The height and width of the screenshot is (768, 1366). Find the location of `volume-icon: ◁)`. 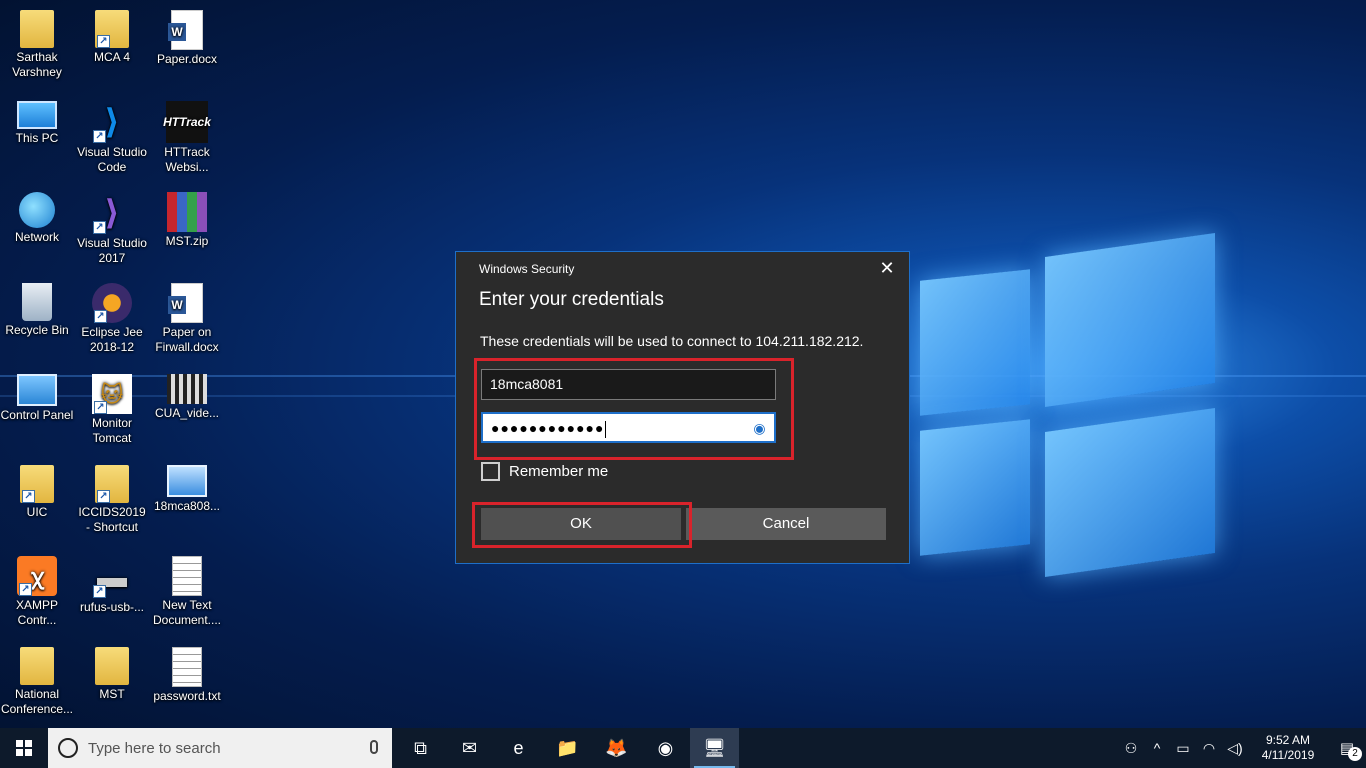

volume-icon: ◁) is located at coordinates (1235, 748).